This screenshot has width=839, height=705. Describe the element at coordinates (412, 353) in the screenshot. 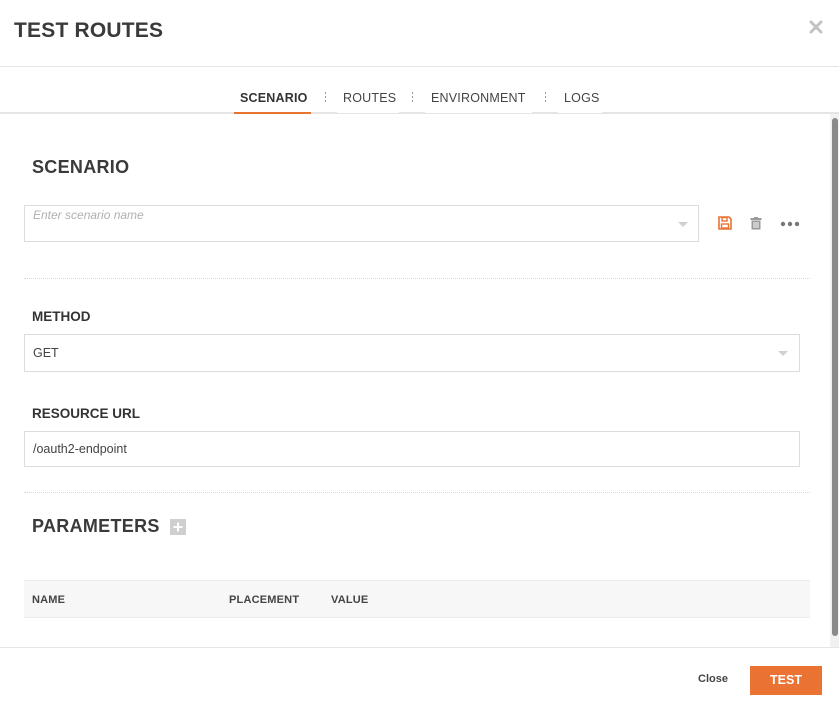

I see `method-select: GET` at that location.